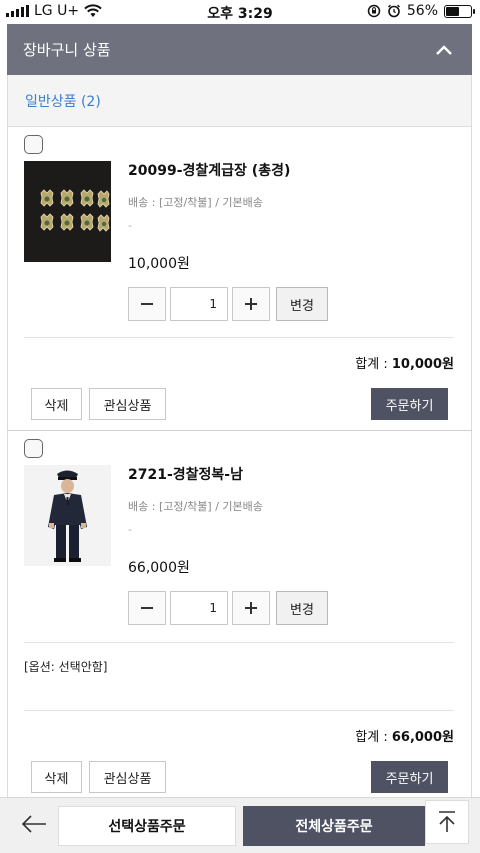 This screenshot has width=480, height=853. What do you see at coordinates (239, 49) in the screenshot?
I see `cart-header: 장바구니 상품` at bounding box center [239, 49].